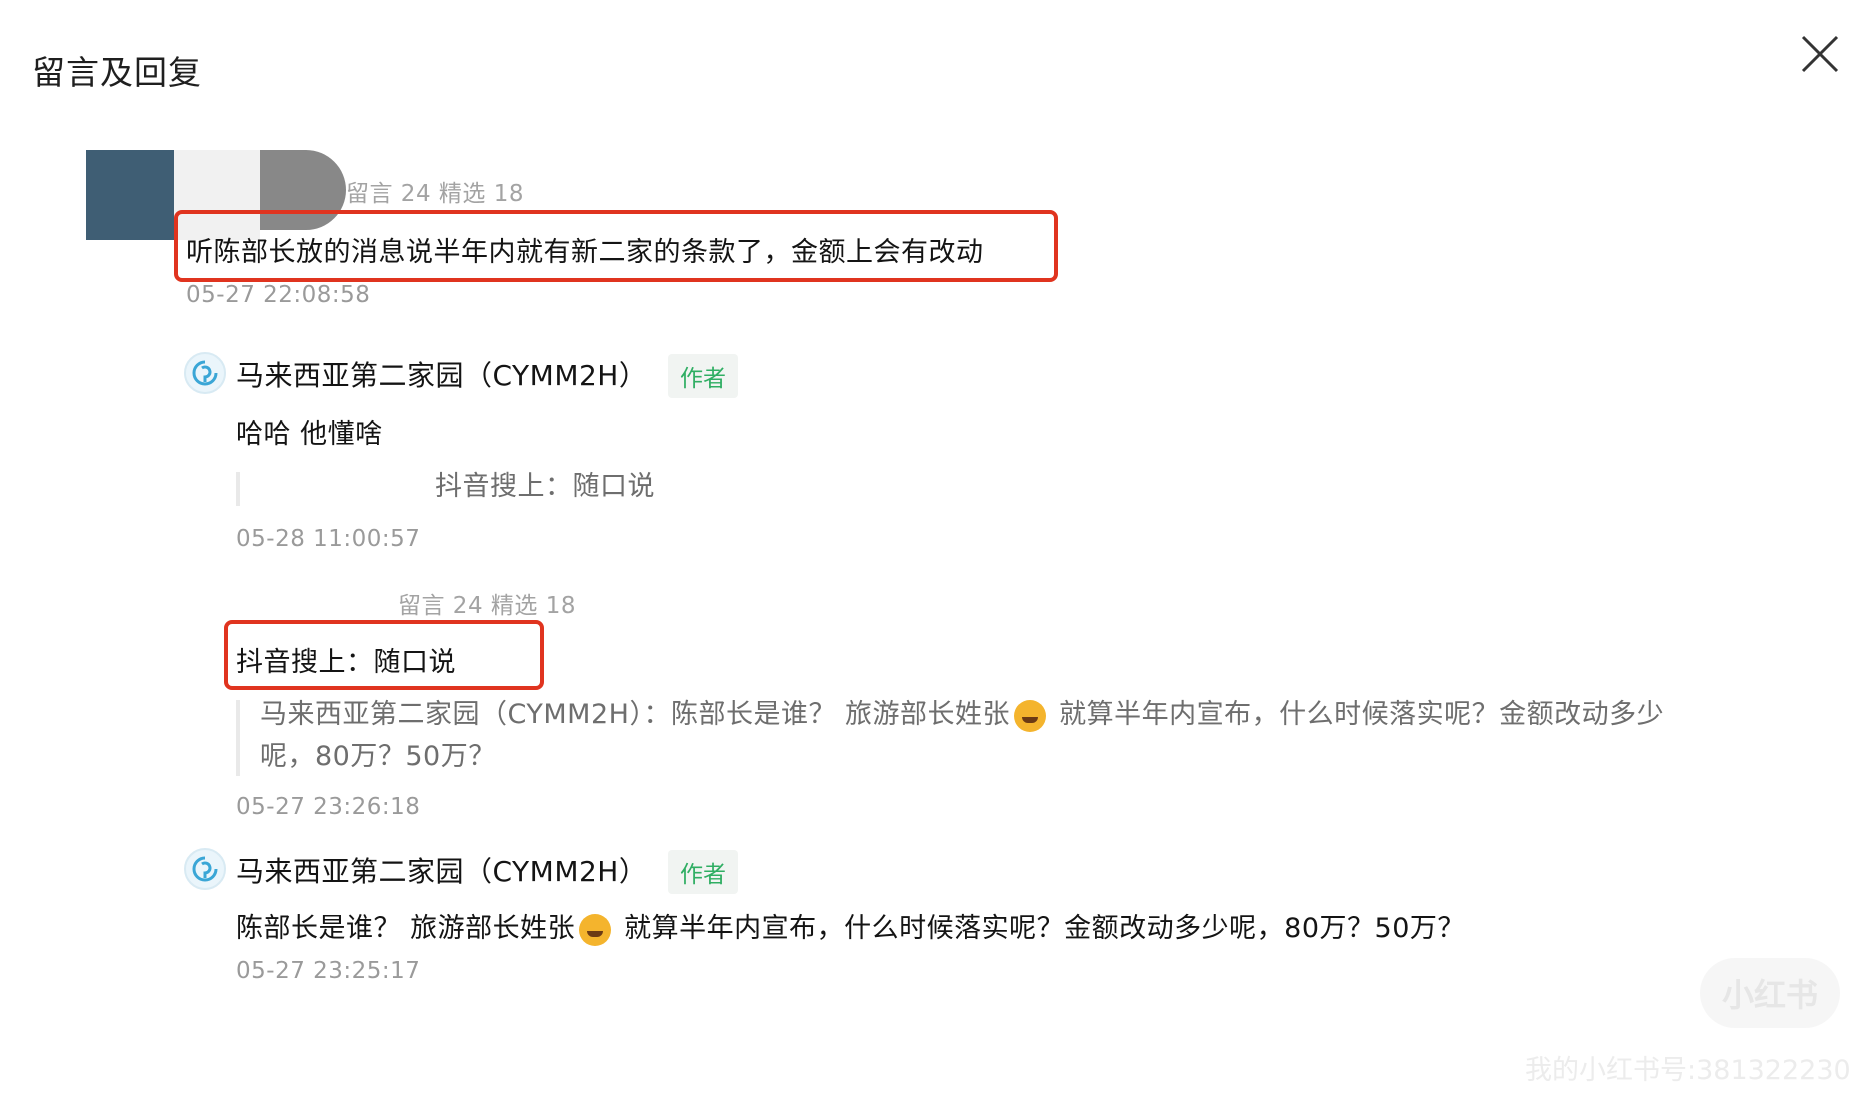 Image resolution: width=1868 pixels, height=1102 pixels. Describe the element at coordinates (328, 539) in the screenshot. I see `reply-timestamp: 05-28 11:00:57` at that location.